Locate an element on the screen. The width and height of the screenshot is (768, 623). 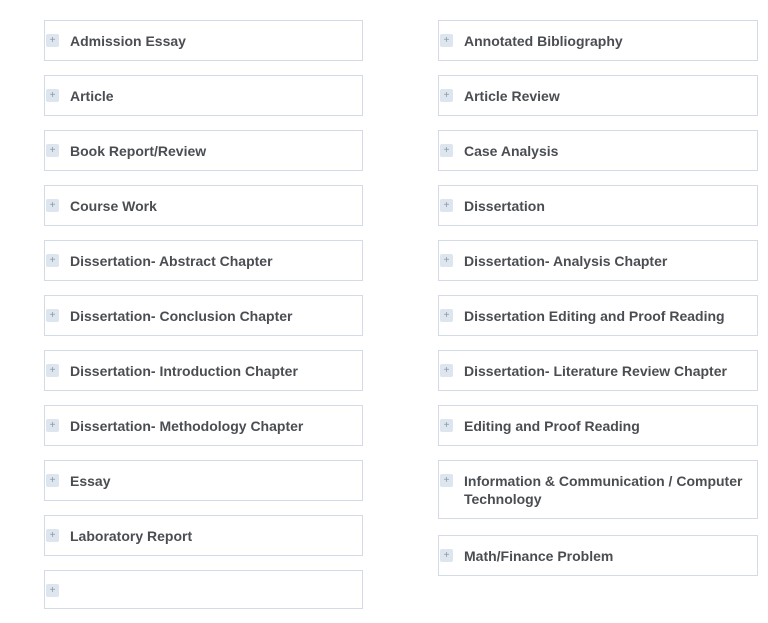
accordion-item: + Math/Finance Problem is located at coordinates (598, 555).